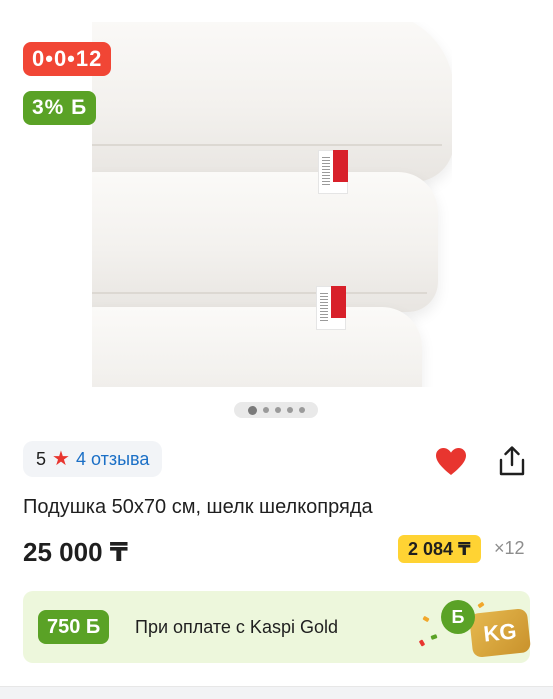 The height and width of the screenshot is (699, 553). Describe the element at coordinates (257, 347) in the screenshot. I see `pillow-image-bottom` at that location.